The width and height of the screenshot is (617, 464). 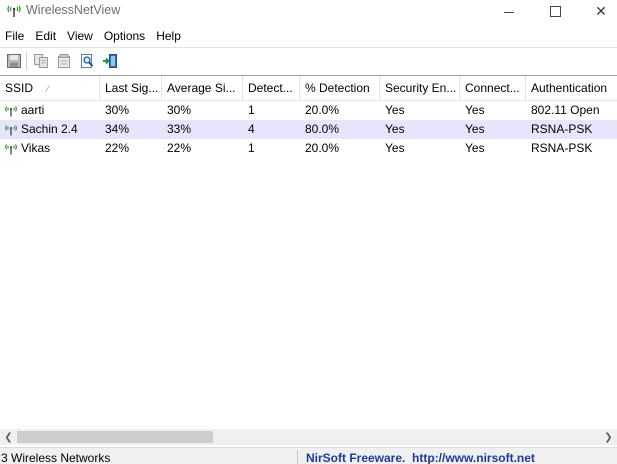 I want to click on chevron-right-icon: ❯, so click(x=608, y=437).